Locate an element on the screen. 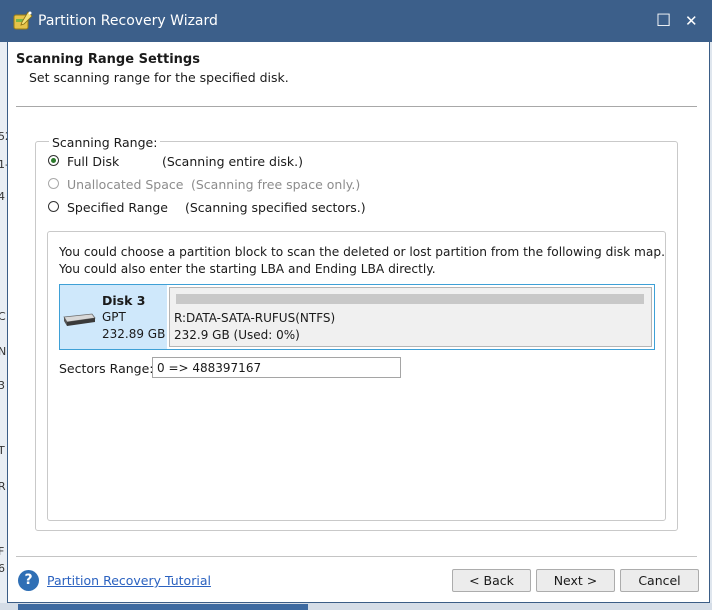  footer-divider is located at coordinates (356, 556).